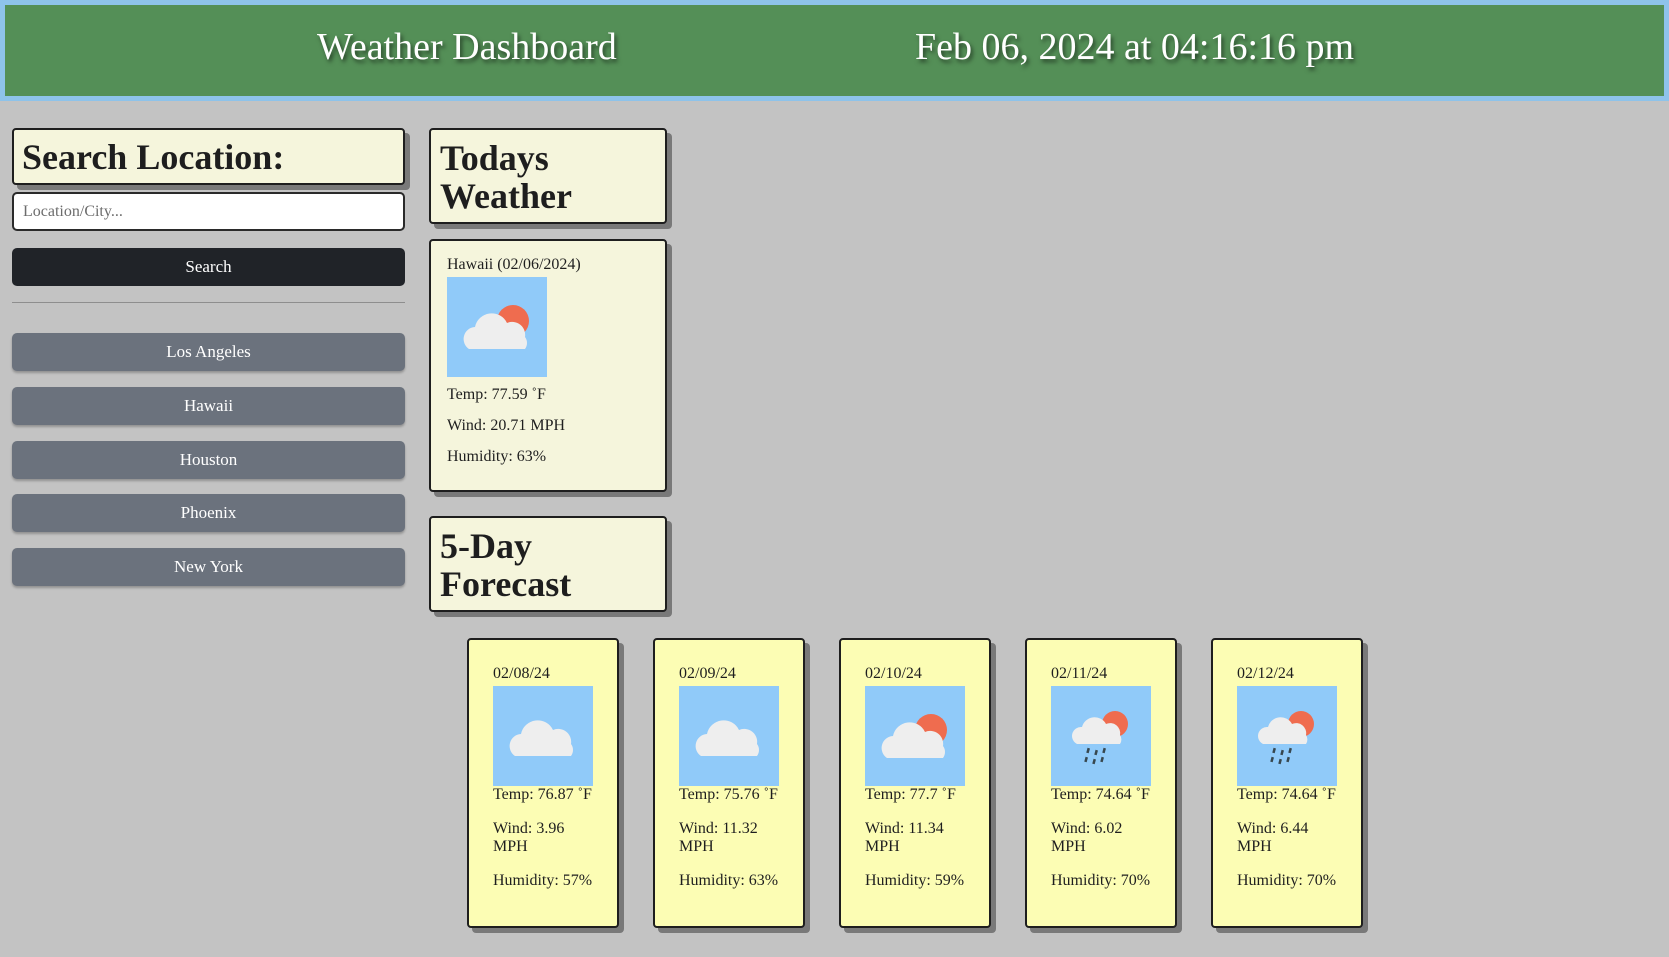  What do you see at coordinates (529, 837) in the screenshot?
I see `forecast-wind: Wind: 3.96 MPH` at bounding box center [529, 837].